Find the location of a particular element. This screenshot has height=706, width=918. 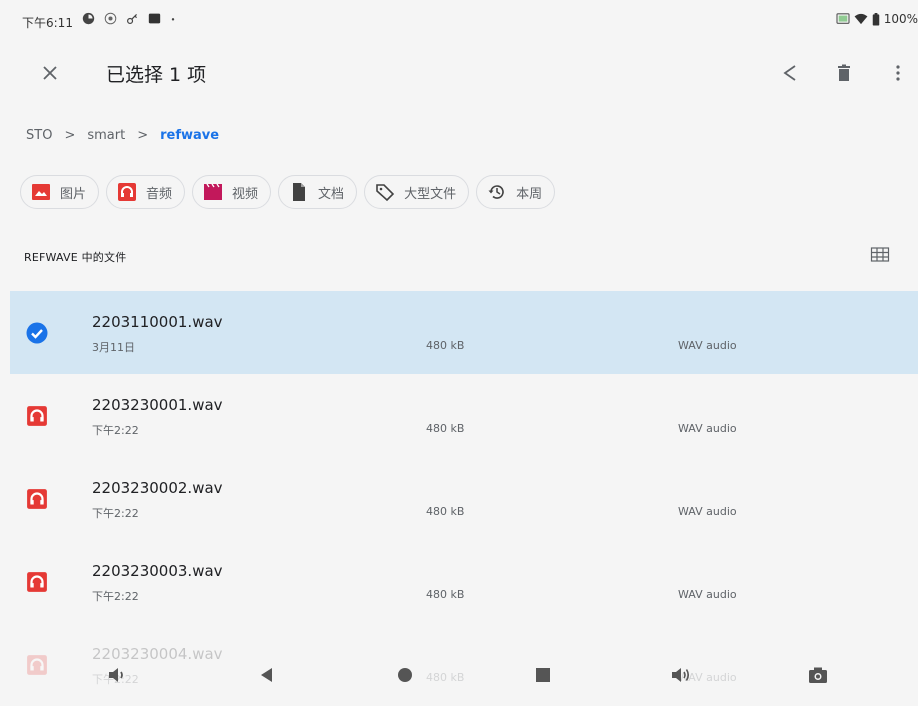

status-time: 下午6:11 is located at coordinates (47, 23).